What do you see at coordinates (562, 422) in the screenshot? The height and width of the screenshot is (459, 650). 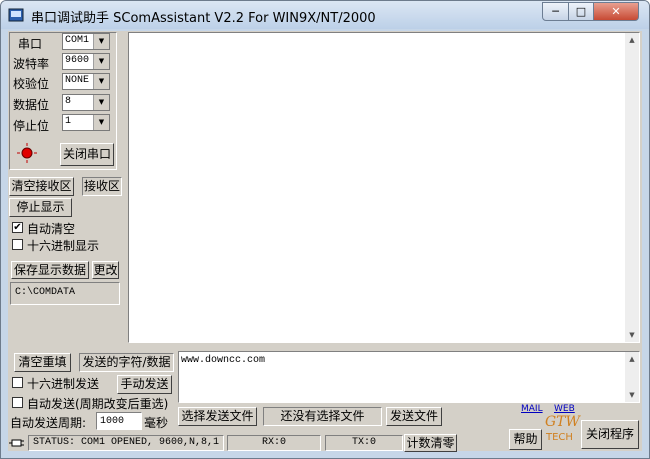 I see `logo-text: GTW` at bounding box center [562, 422].